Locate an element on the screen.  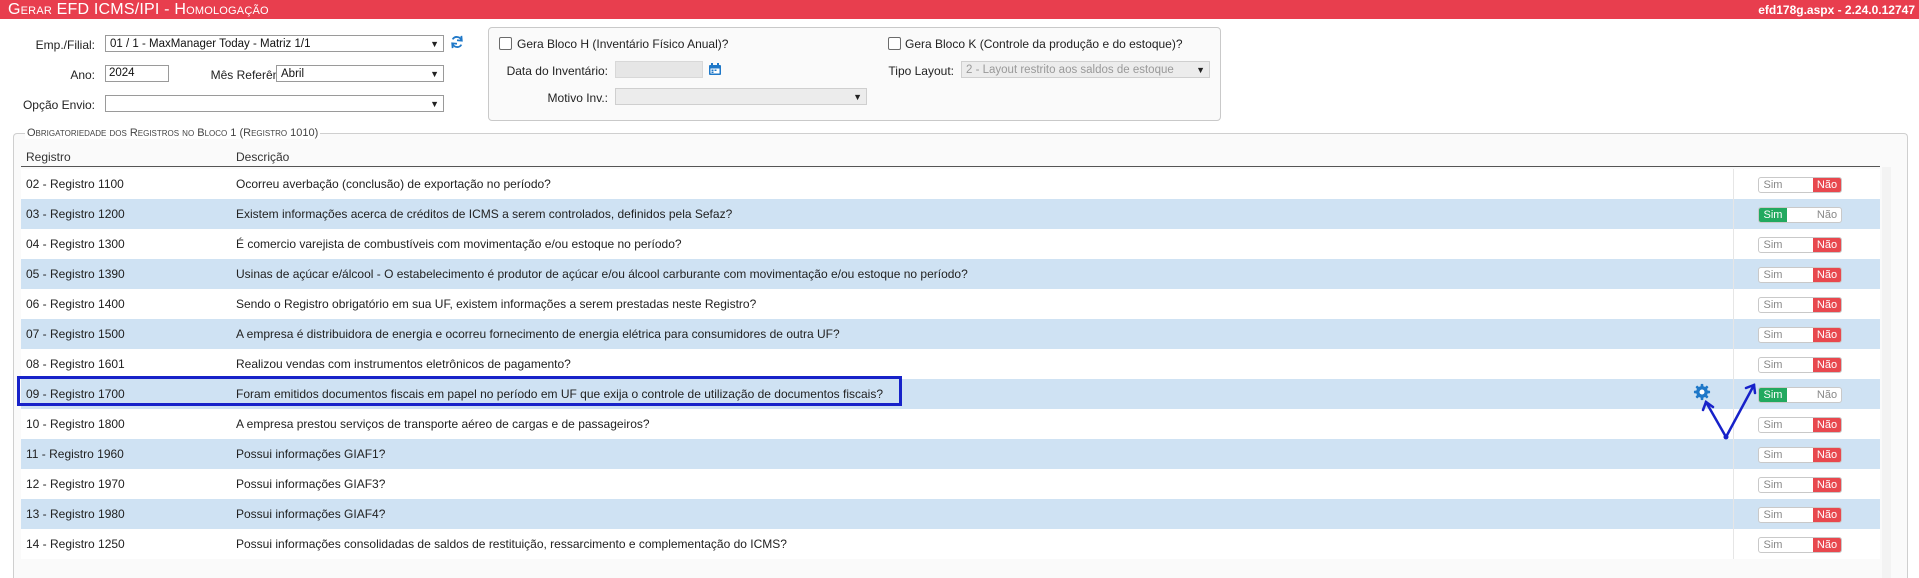
emp-select-value: 01 / 1 - MaxManager Today - Matriz 1/1 is located at coordinates (210, 44).